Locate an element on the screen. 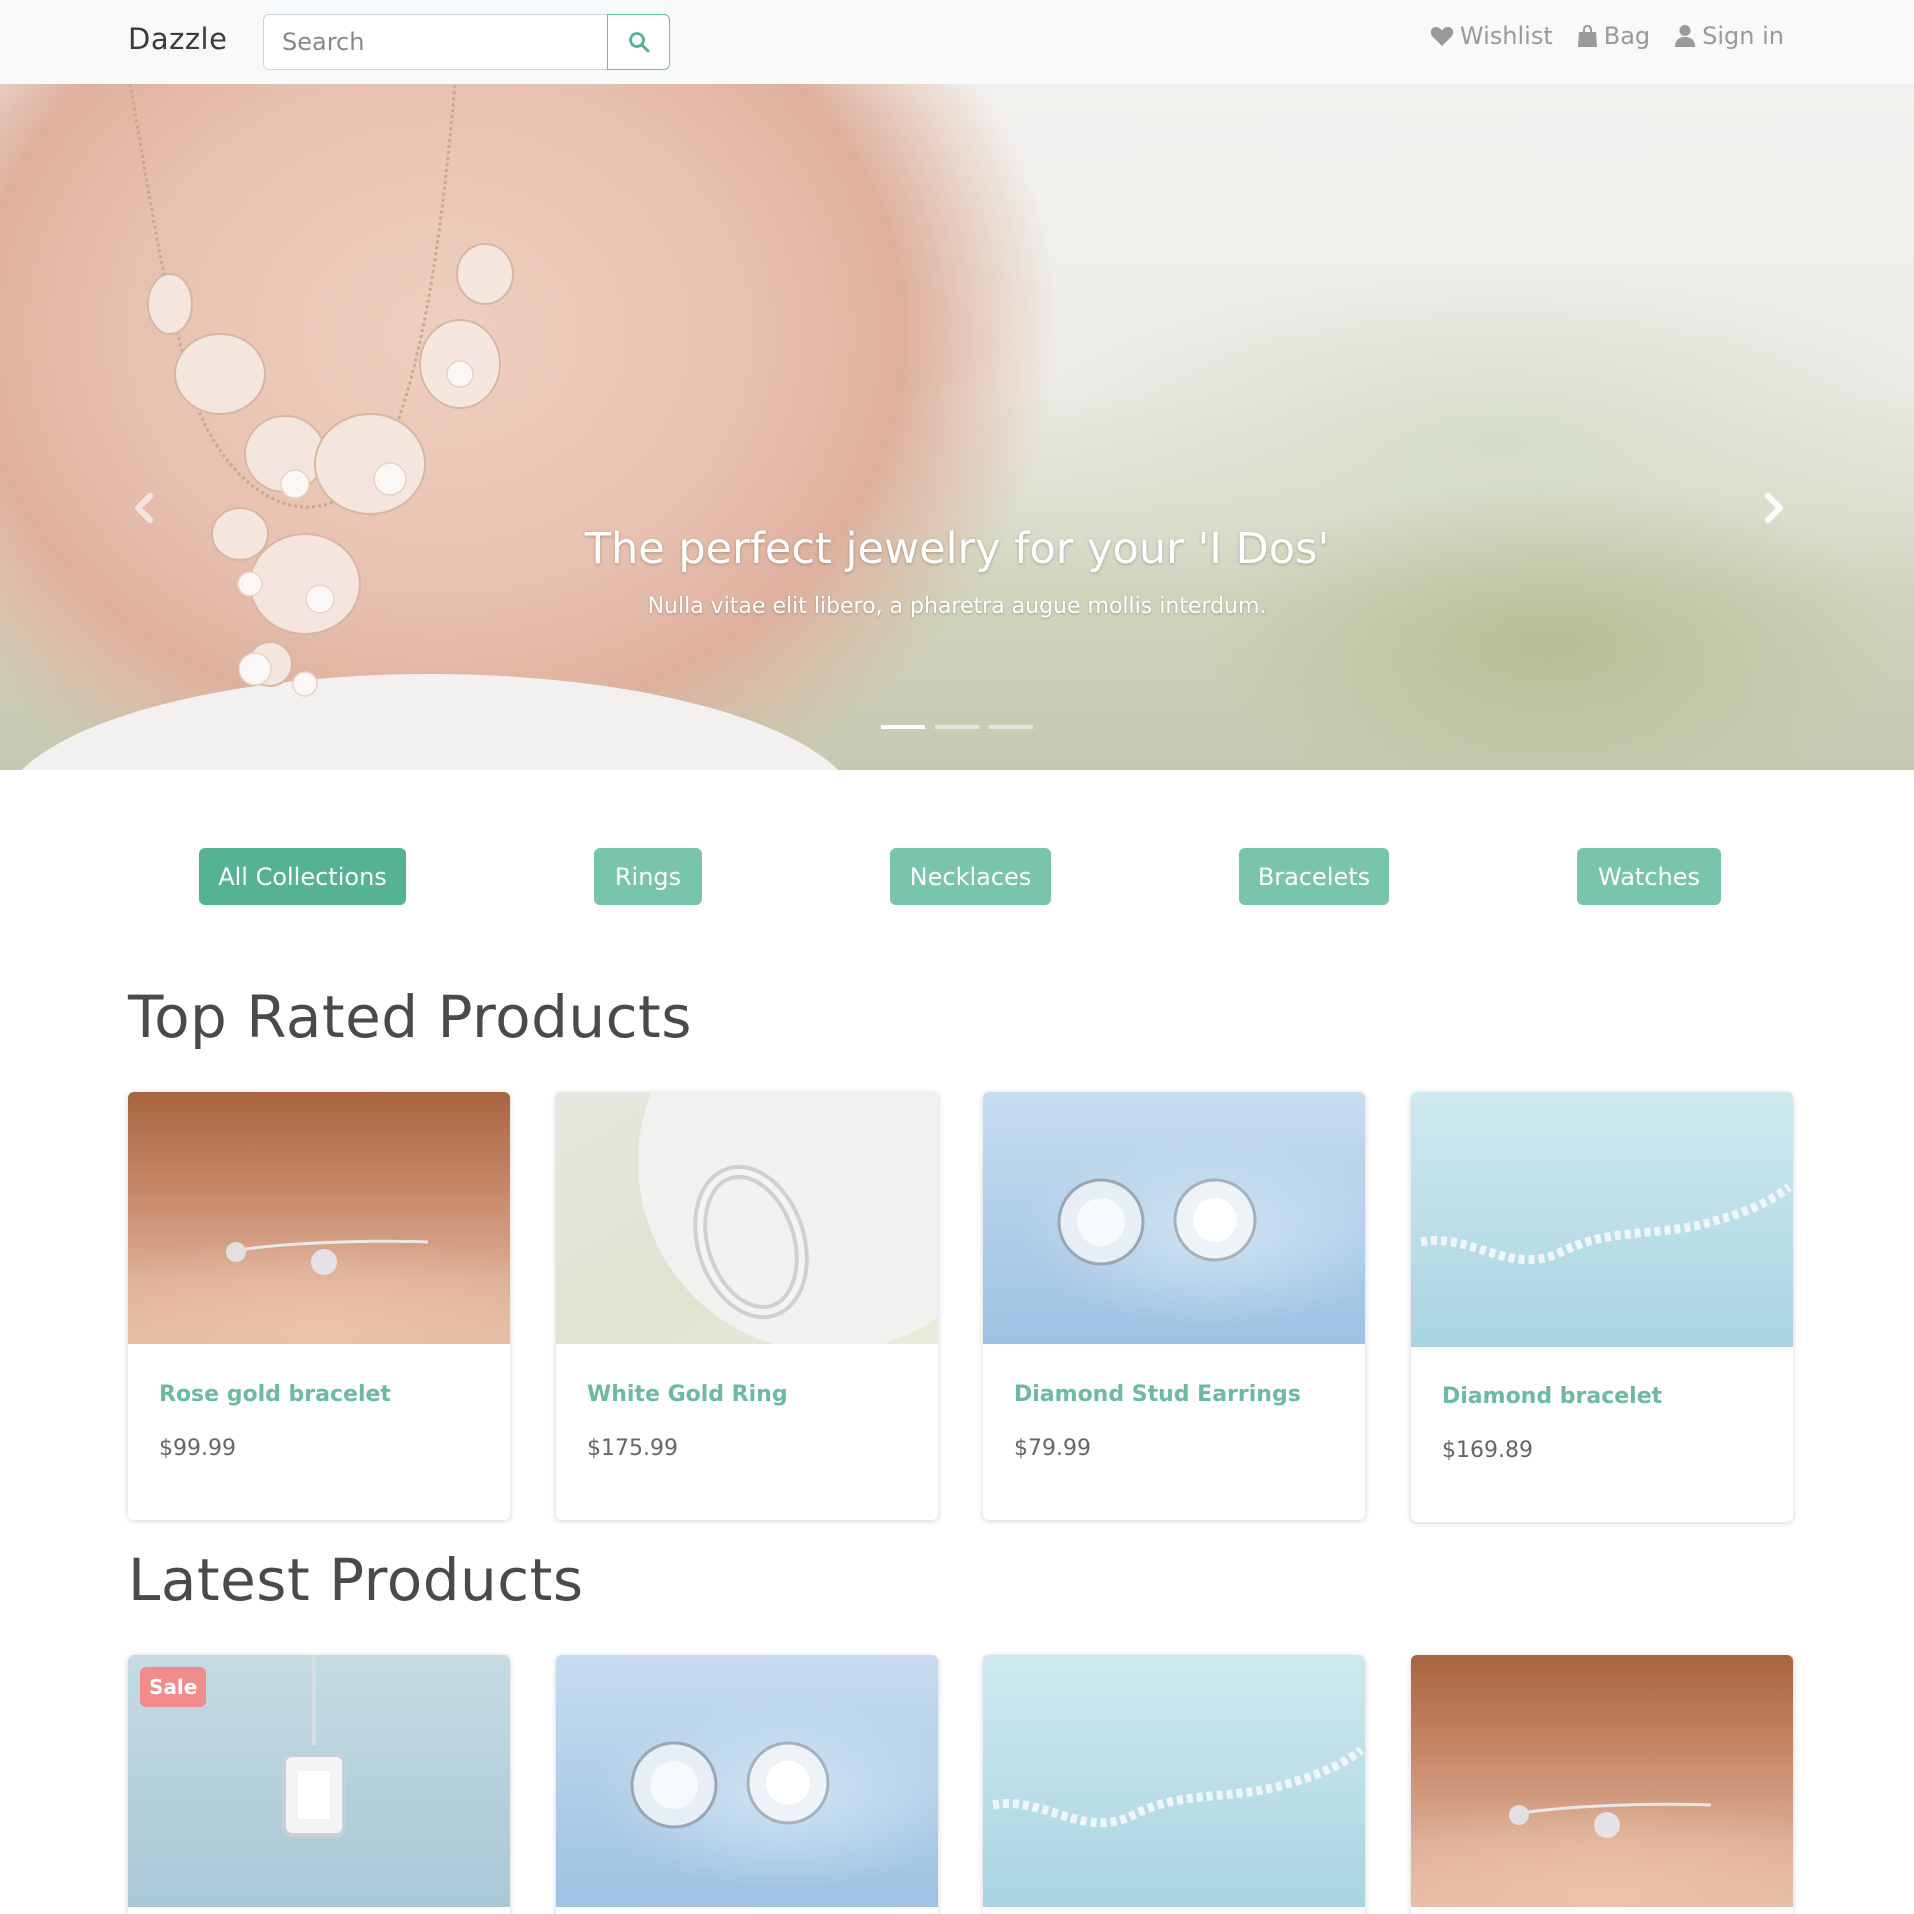 This screenshot has height=1914, width=1914. bag-label: Bag is located at coordinates (1627, 36).